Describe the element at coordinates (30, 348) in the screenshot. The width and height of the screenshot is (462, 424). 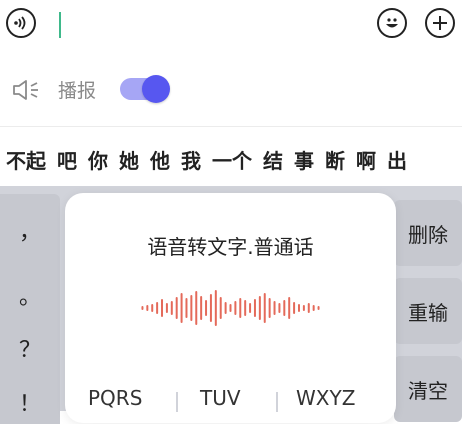
I see `punct-question-key: ？` at that location.